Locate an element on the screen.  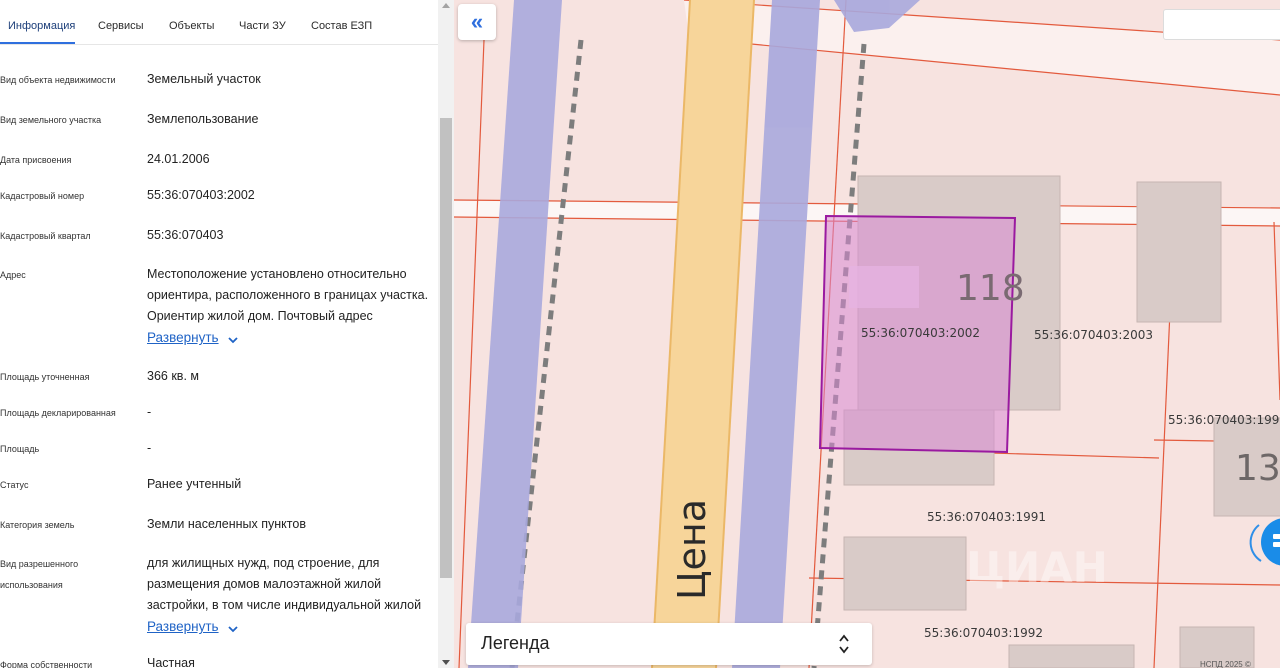
house-number-13: 13 is located at coordinates (1257, 468).